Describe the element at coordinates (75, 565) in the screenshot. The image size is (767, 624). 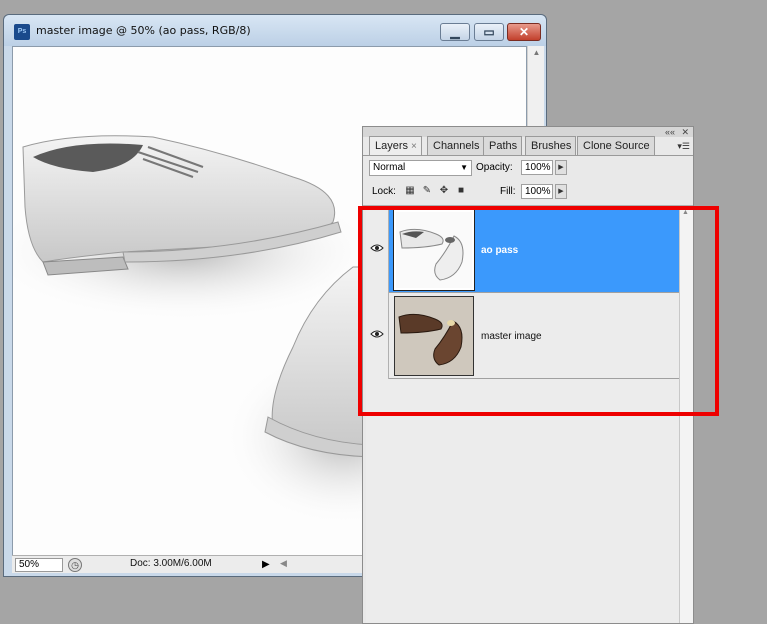
I see `status-info-icon: ◷` at that location.